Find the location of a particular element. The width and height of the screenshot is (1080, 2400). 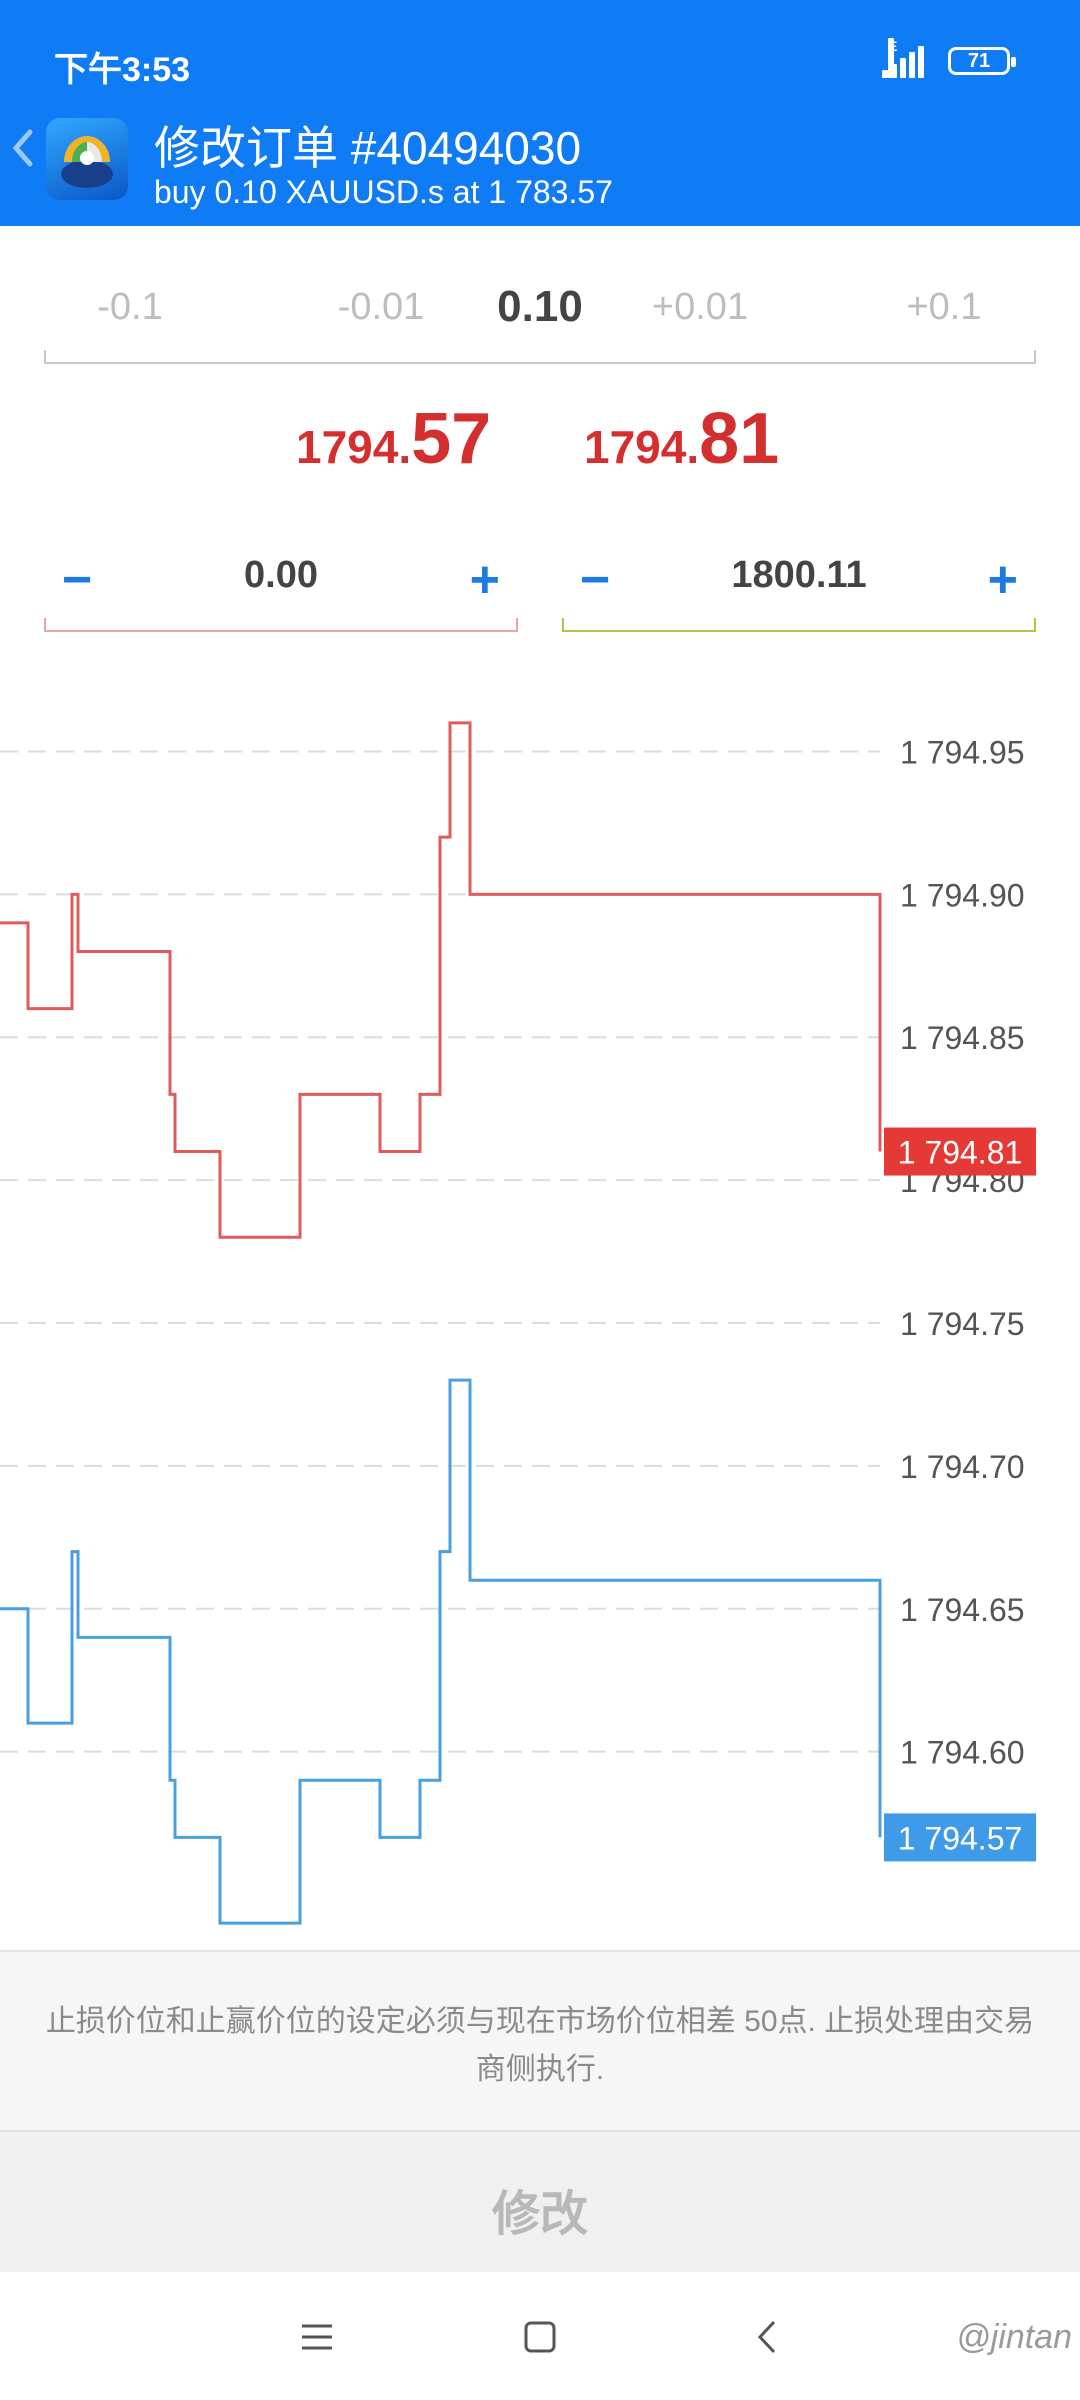

volume-selector: -0.1 -0.01 0.10 +0.01 +0.1 is located at coordinates (540, 321).